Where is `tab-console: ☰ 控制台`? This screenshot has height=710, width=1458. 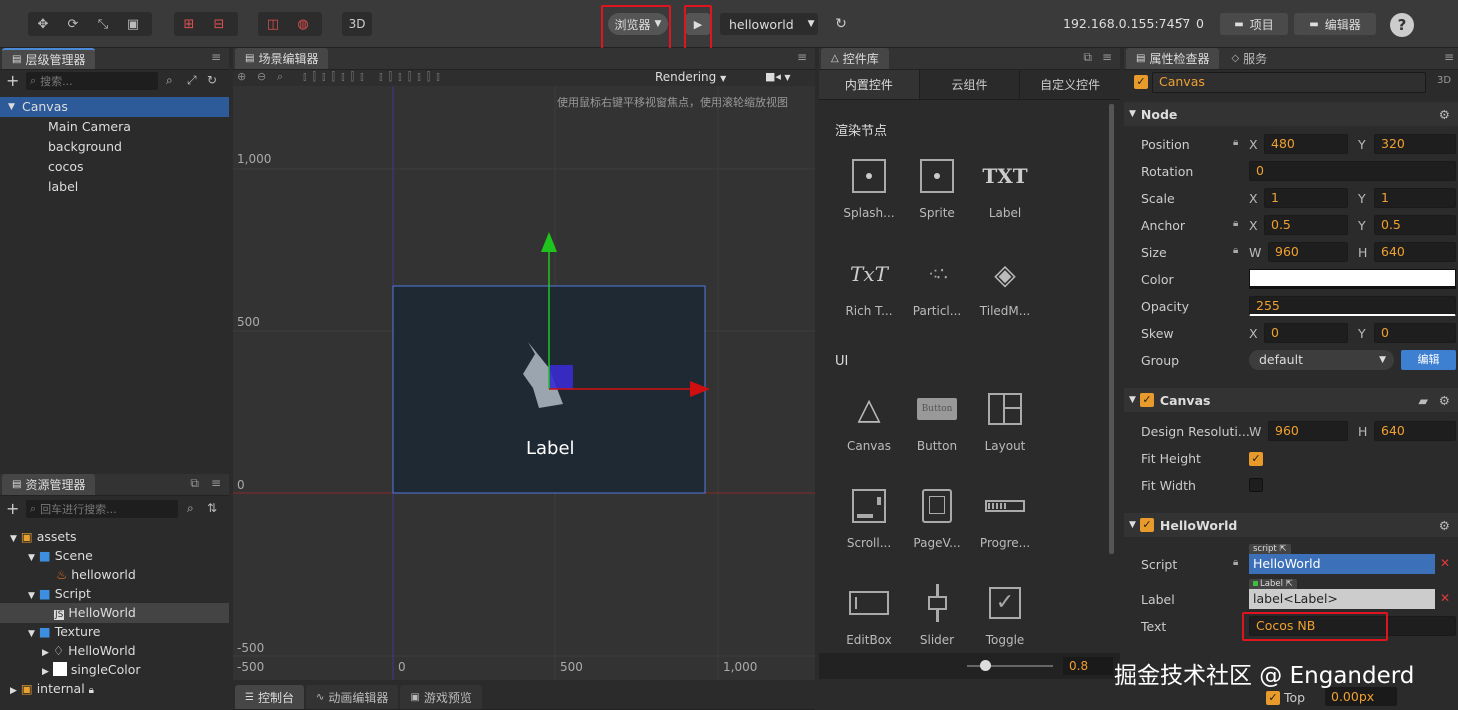
tab-console: ☰ 控制台 is located at coordinates (269, 697).